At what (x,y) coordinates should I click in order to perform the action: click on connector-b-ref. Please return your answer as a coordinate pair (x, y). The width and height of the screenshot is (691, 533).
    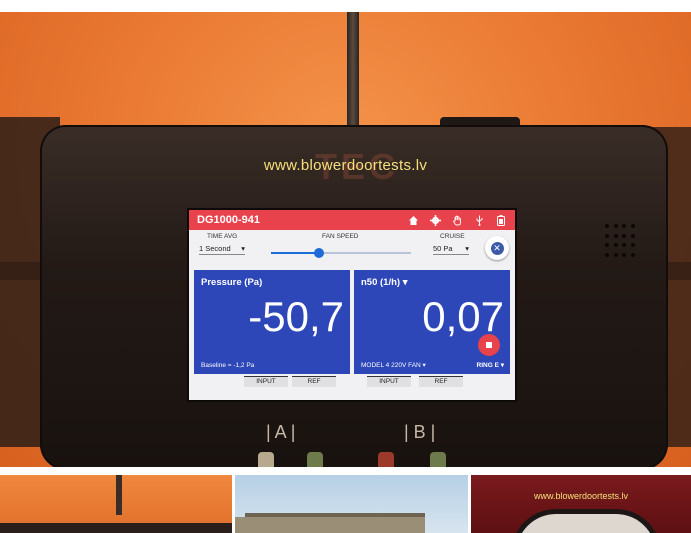
    Looking at the image, I should click on (438, 459).